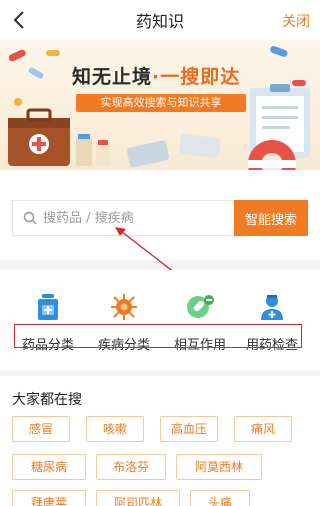 The image size is (320, 506). I want to click on hot-tag: 拜唐苹, so click(49, 498).